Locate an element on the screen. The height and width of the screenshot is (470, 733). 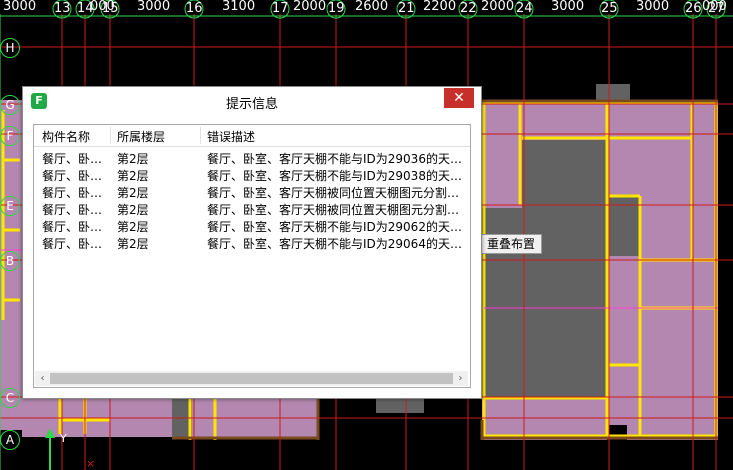
column-axis-label: 21 is located at coordinates (406, 8).